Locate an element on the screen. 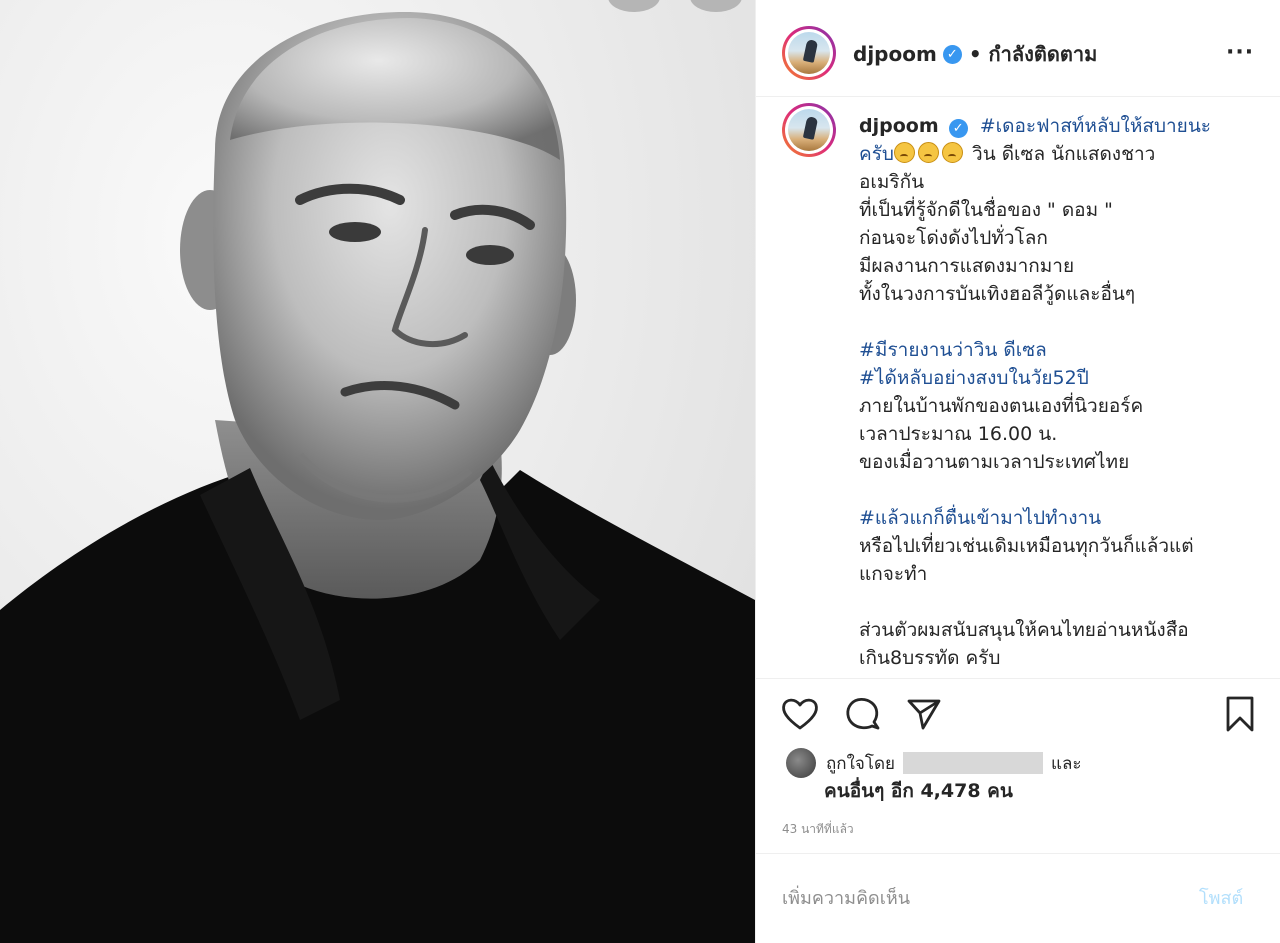  liked-by-row: ถูกใจโดย และ is located at coordinates (934, 763).